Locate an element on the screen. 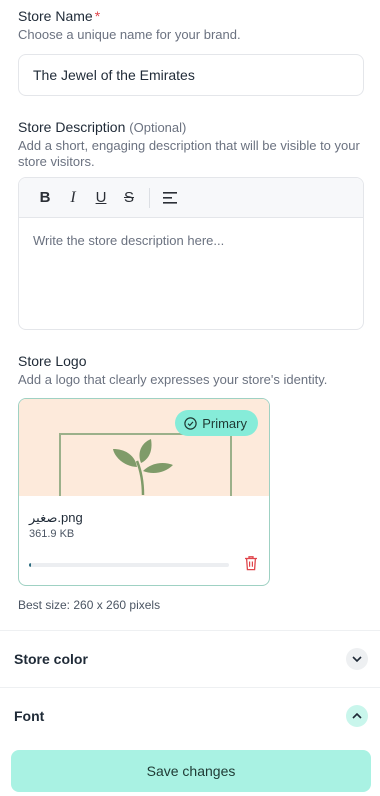 The height and width of the screenshot is (796, 380). store-name-input: The Jewel of the Emirates is located at coordinates (191, 75).